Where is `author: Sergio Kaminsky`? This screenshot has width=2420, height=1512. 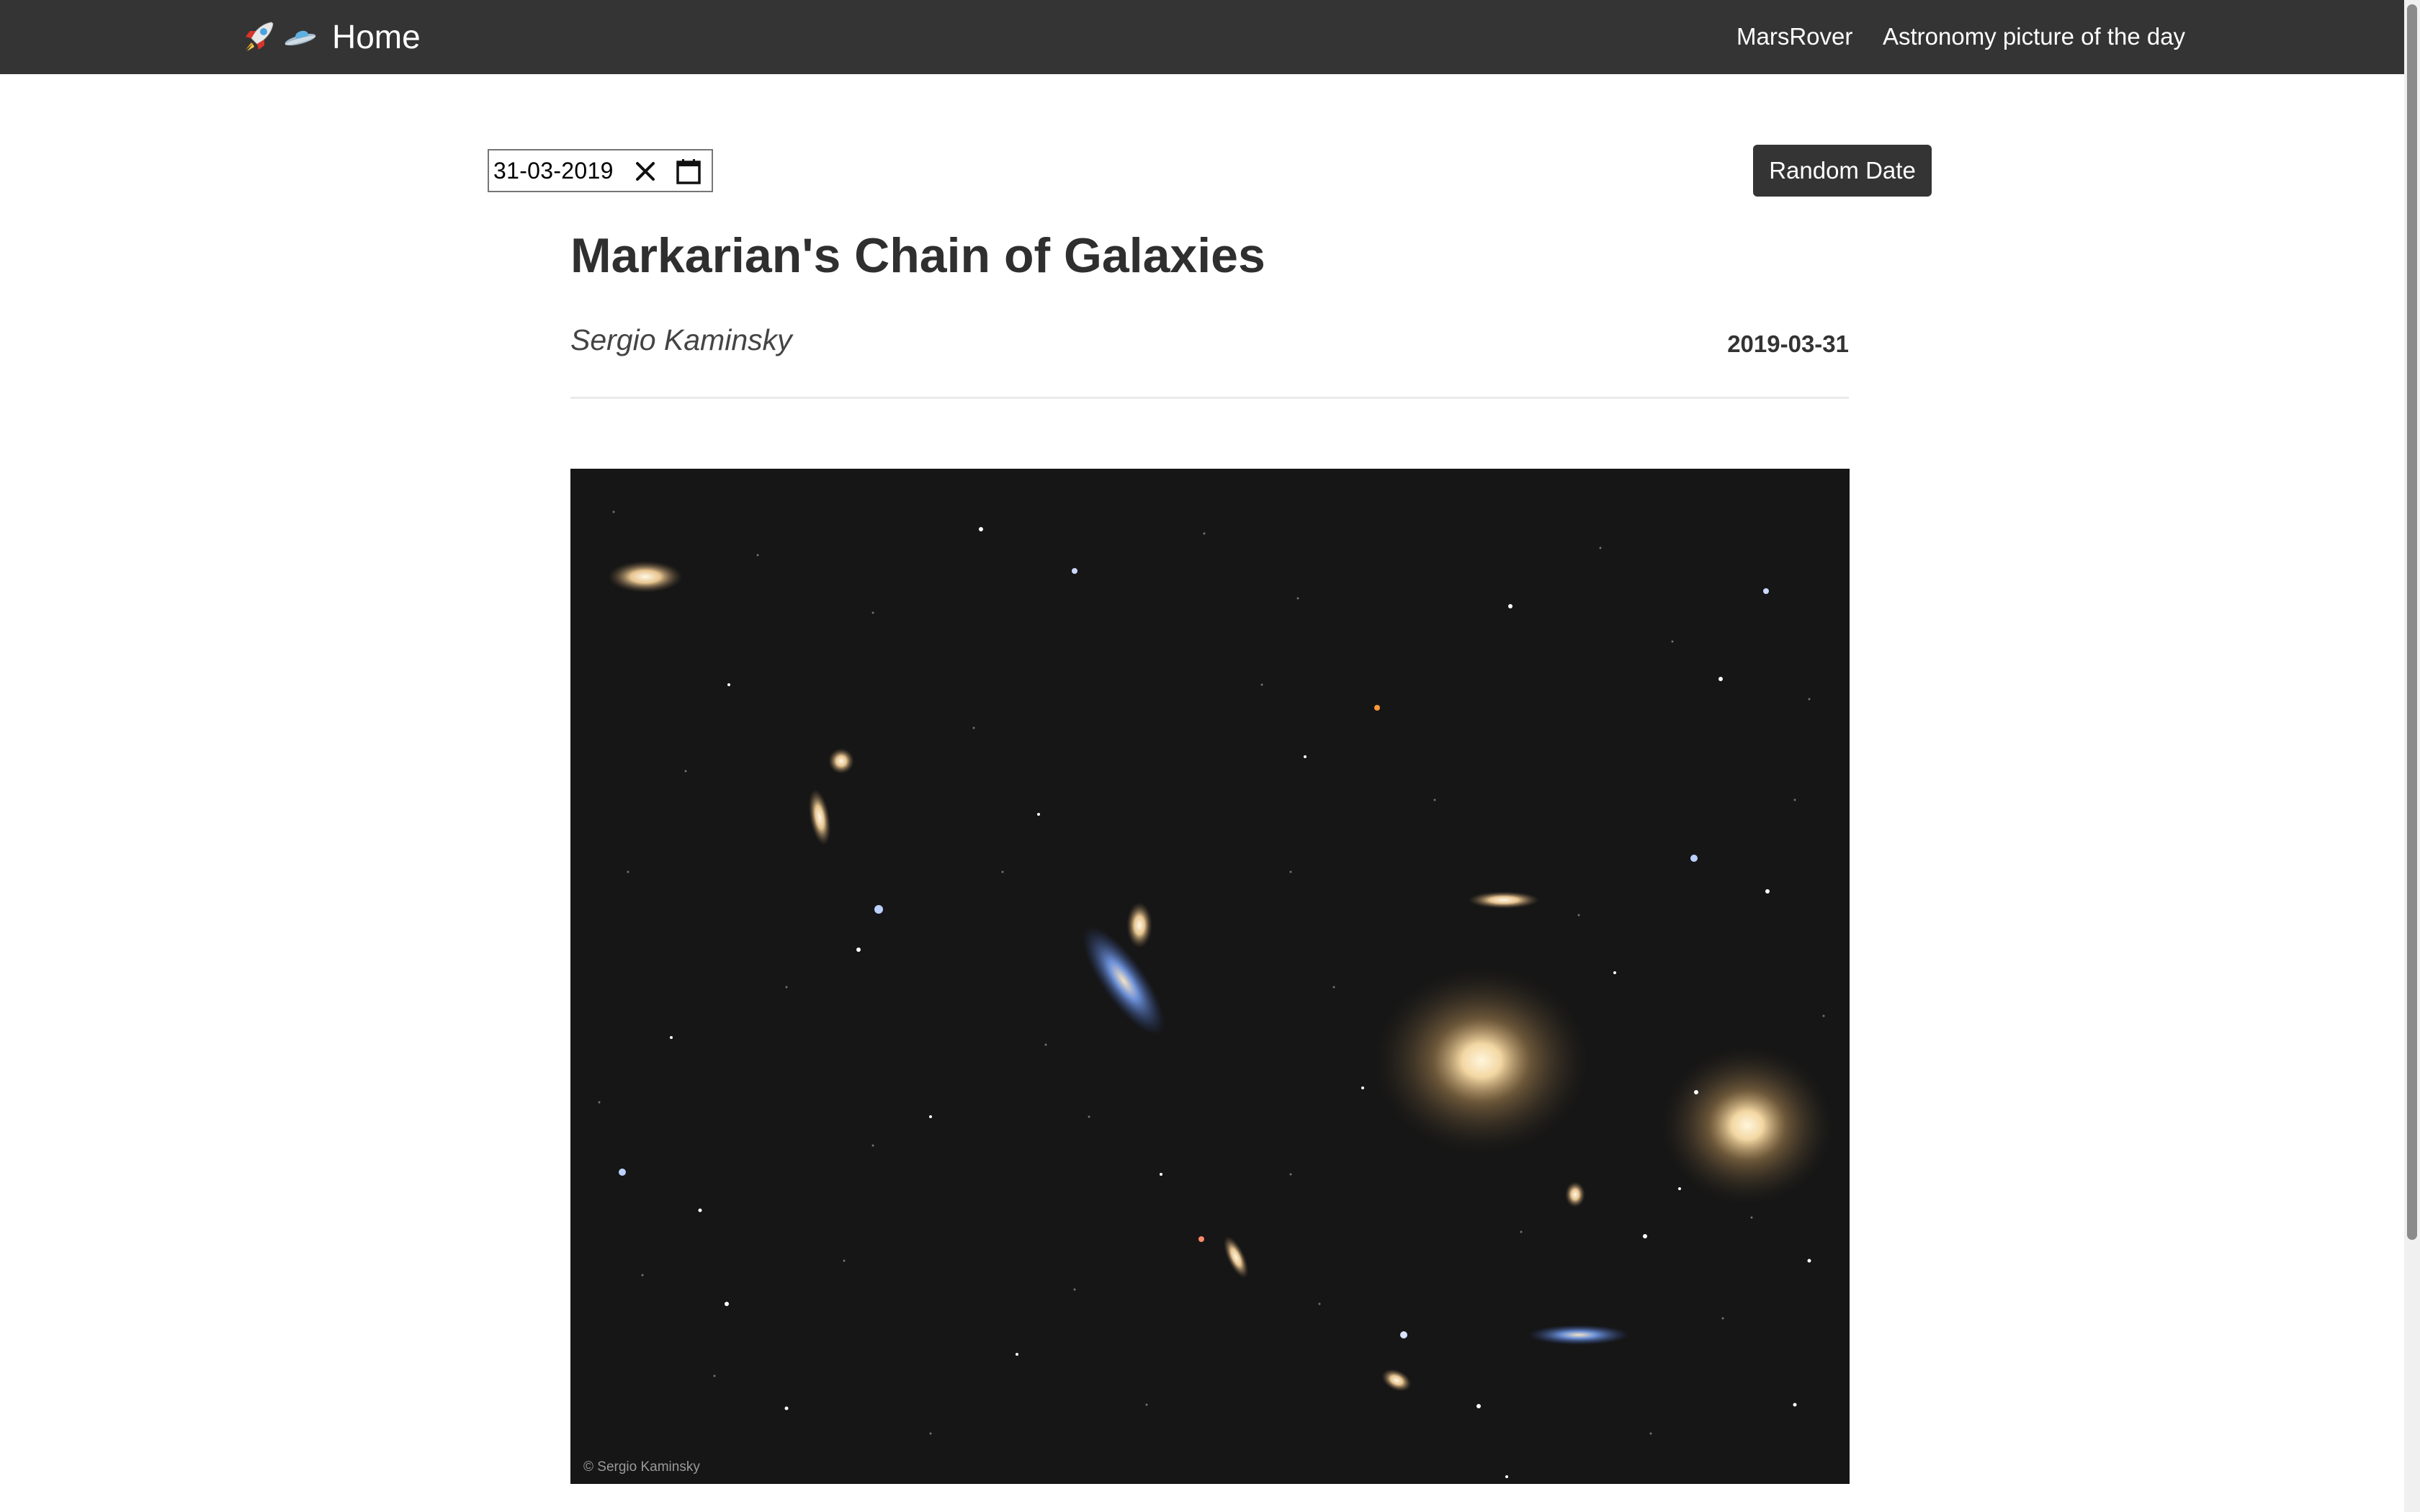
author: Sergio Kaminsky is located at coordinates (681, 339).